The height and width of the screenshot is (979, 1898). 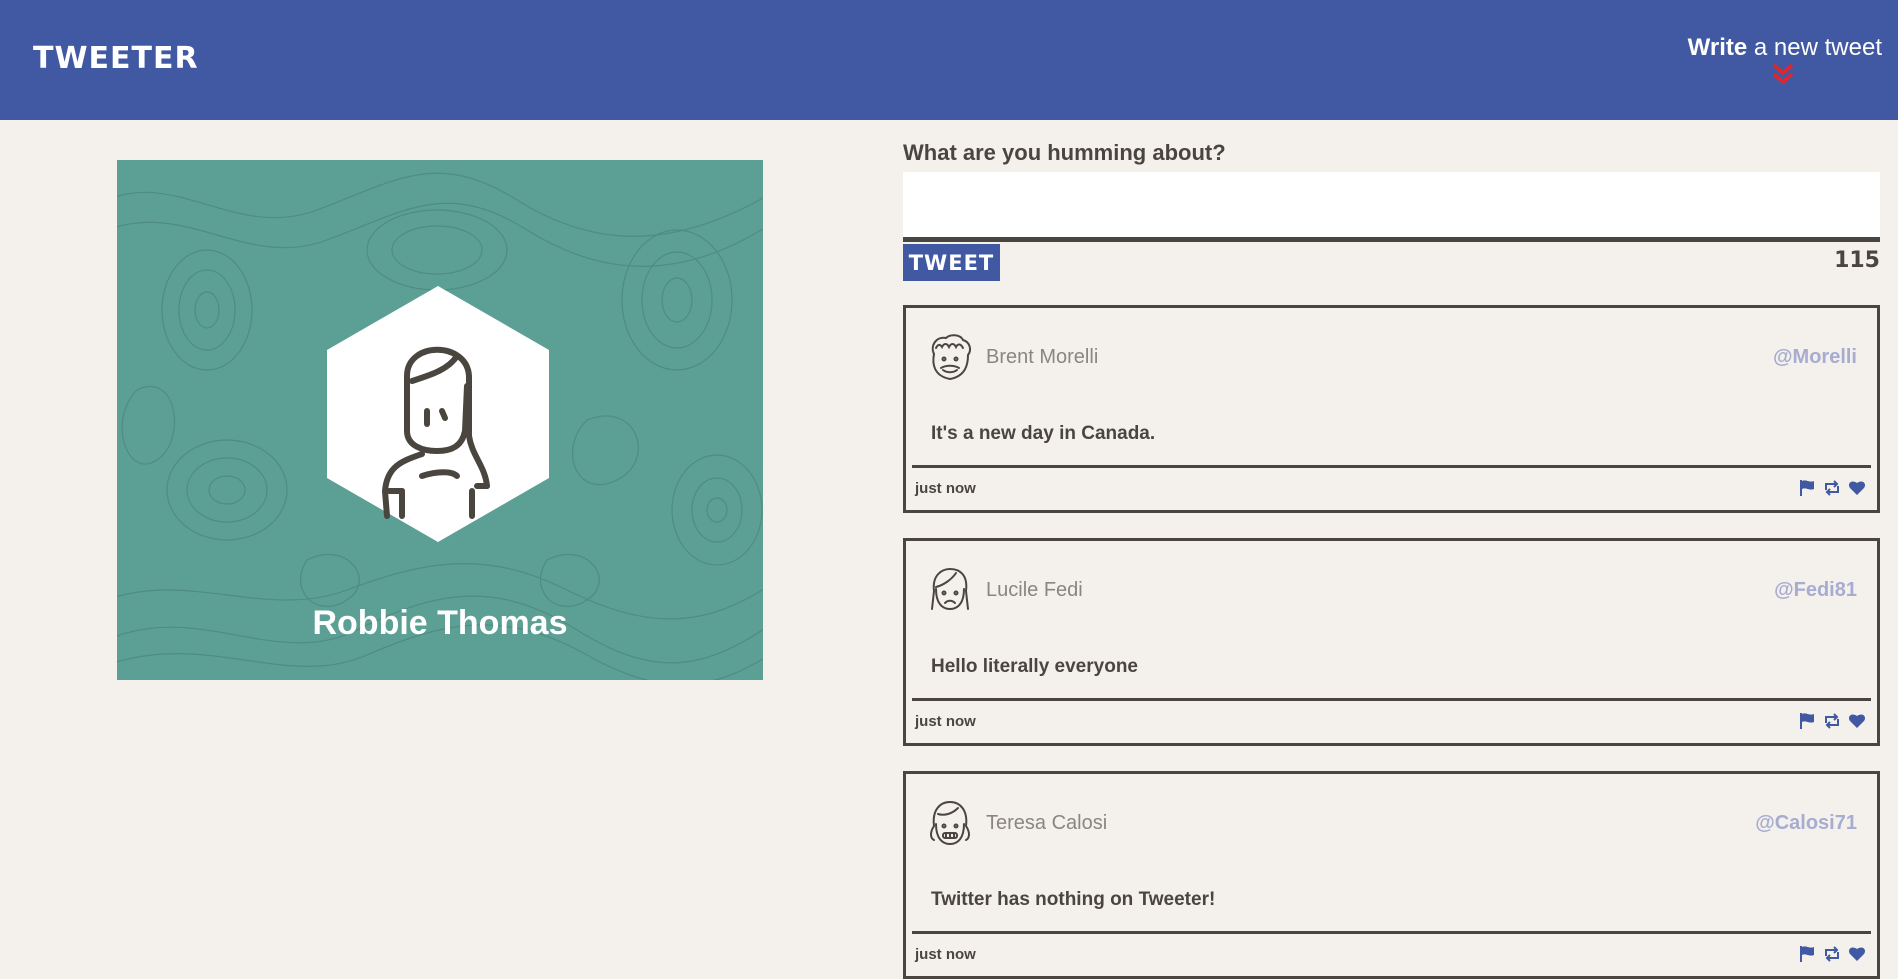 What do you see at coordinates (1073, 899) in the screenshot?
I see `tweet-text: Twitter has nothing on Tweeter!` at bounding box center [1073, 899].